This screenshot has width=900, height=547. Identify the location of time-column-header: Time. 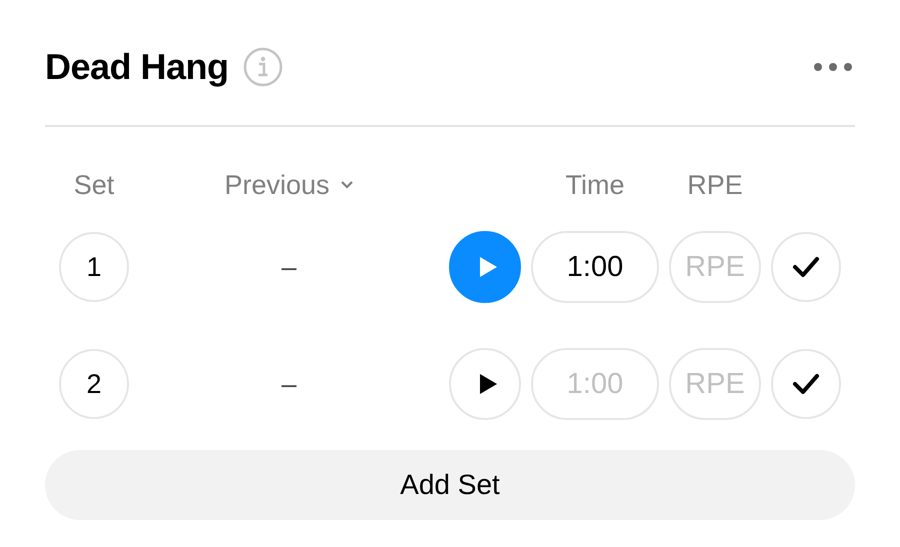
(595, 185).